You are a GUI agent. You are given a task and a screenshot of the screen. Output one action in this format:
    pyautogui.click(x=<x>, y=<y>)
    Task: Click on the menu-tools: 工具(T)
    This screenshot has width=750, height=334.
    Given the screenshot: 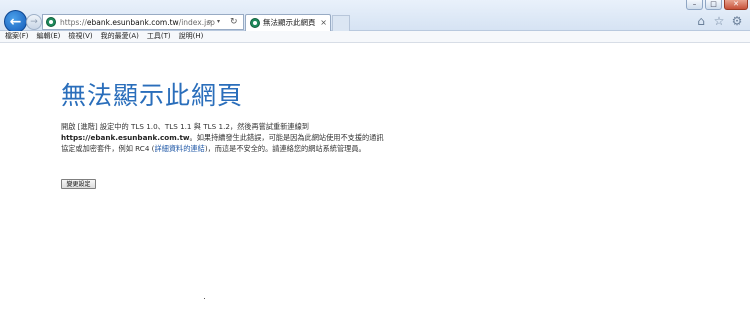 What is the action you would take?
    pyautogui.click(x=158, y=36)
    